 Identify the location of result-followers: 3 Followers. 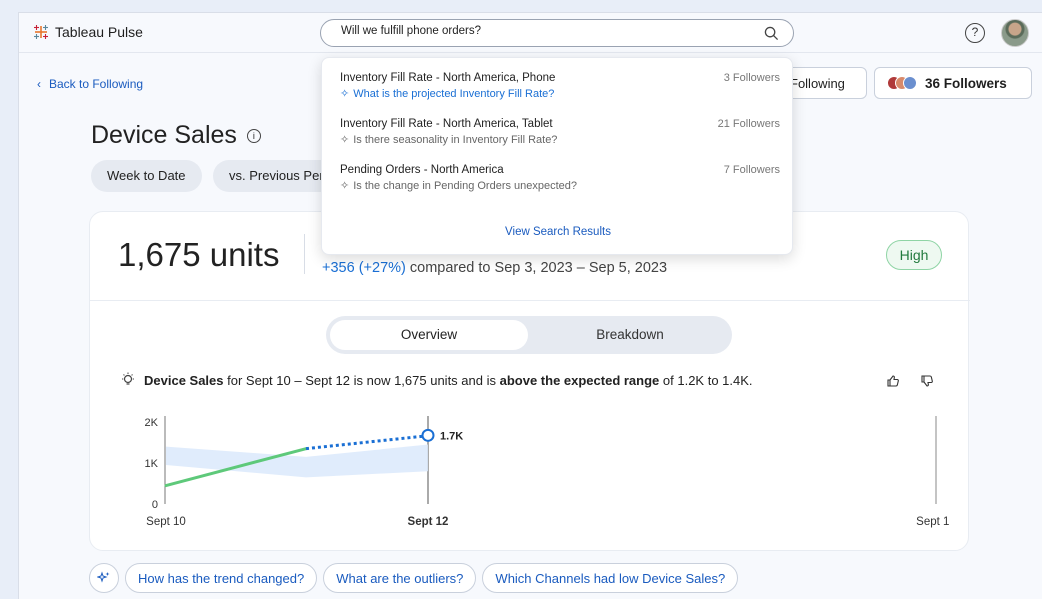
(751, 78).